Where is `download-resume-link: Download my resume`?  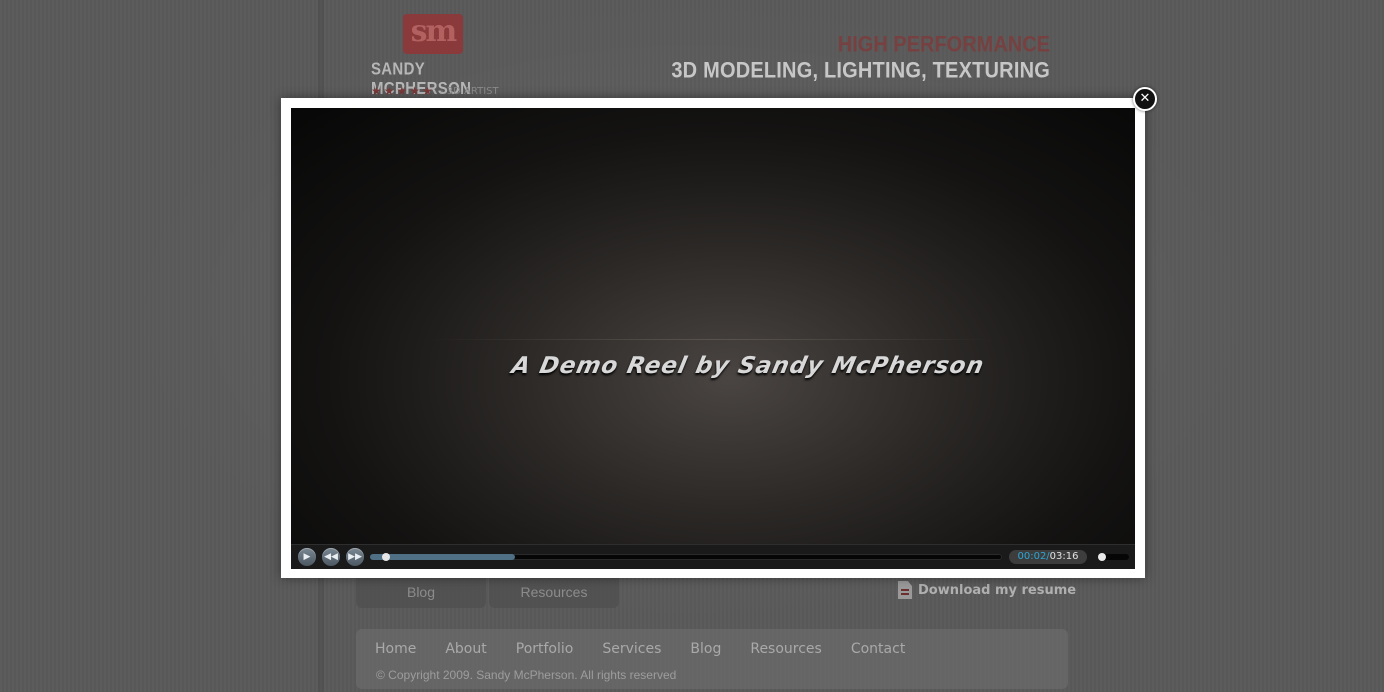
download-resume-link: Download my resume is located at coordinates (987, 590).